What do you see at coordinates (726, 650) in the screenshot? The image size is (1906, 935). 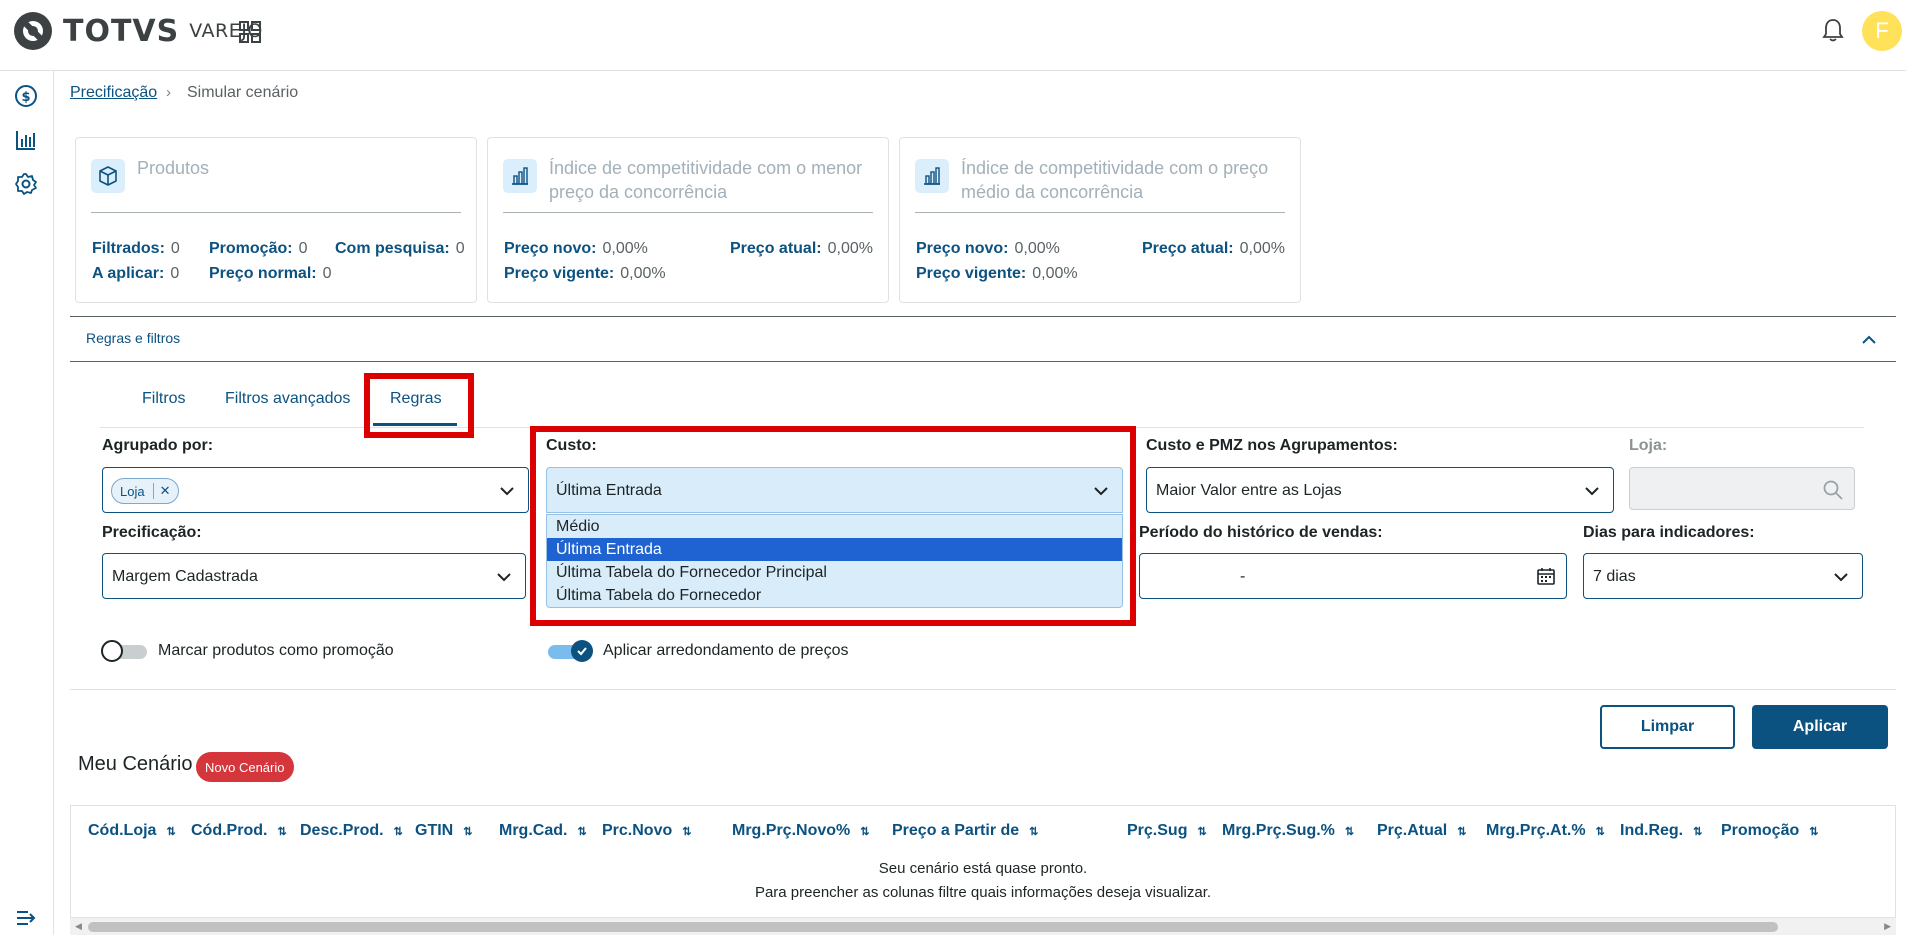 I see `toggle-arredondamento-label: Aplicar arredondamento de preços` at bounding box center [726, 650].